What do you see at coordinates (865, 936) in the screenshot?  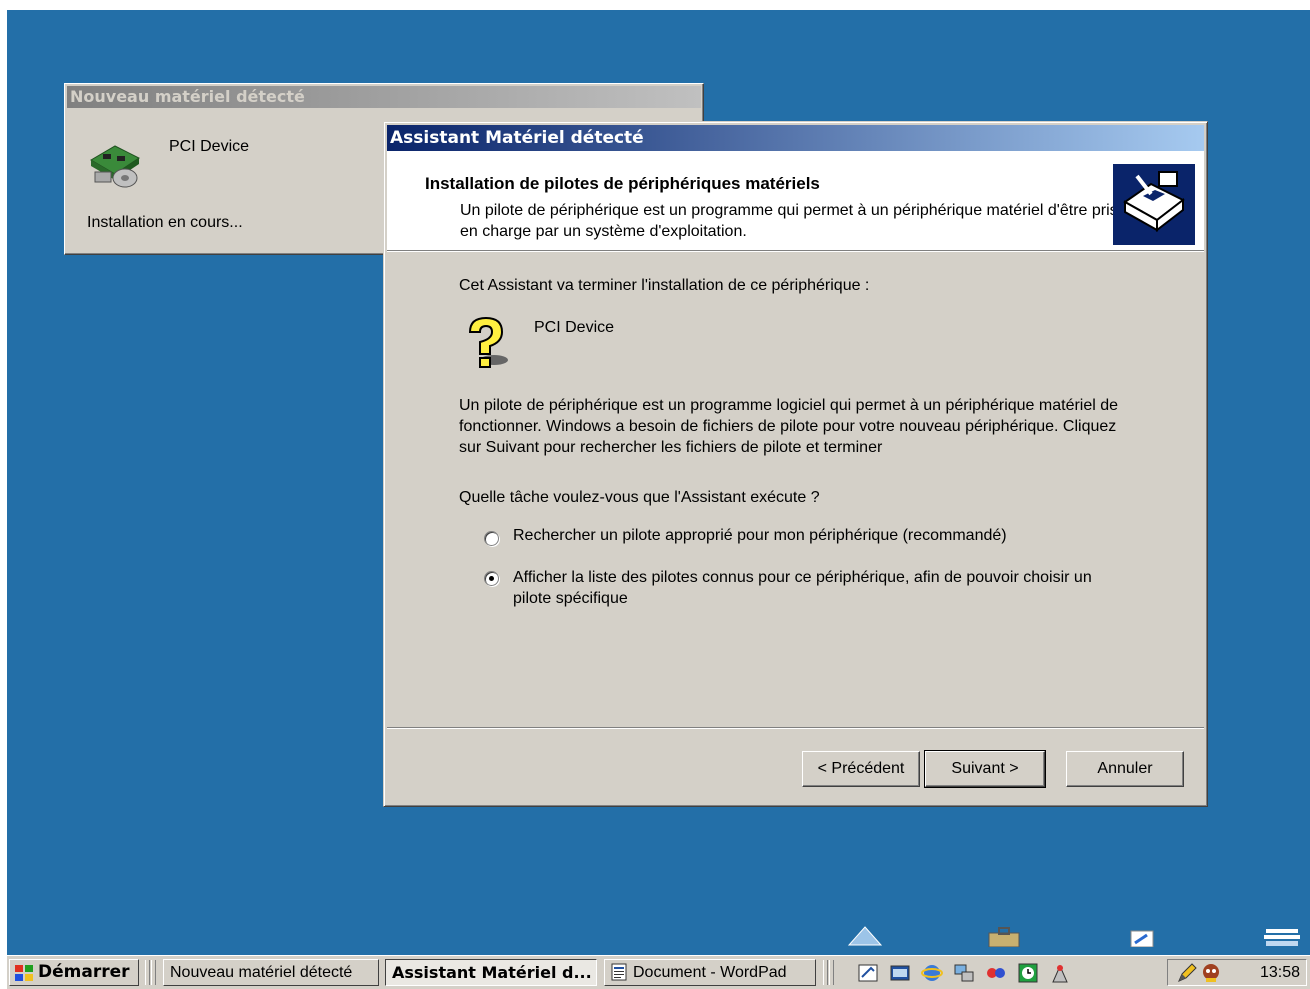 I see `desktop-icon-network` at bounding box center [865, 936].